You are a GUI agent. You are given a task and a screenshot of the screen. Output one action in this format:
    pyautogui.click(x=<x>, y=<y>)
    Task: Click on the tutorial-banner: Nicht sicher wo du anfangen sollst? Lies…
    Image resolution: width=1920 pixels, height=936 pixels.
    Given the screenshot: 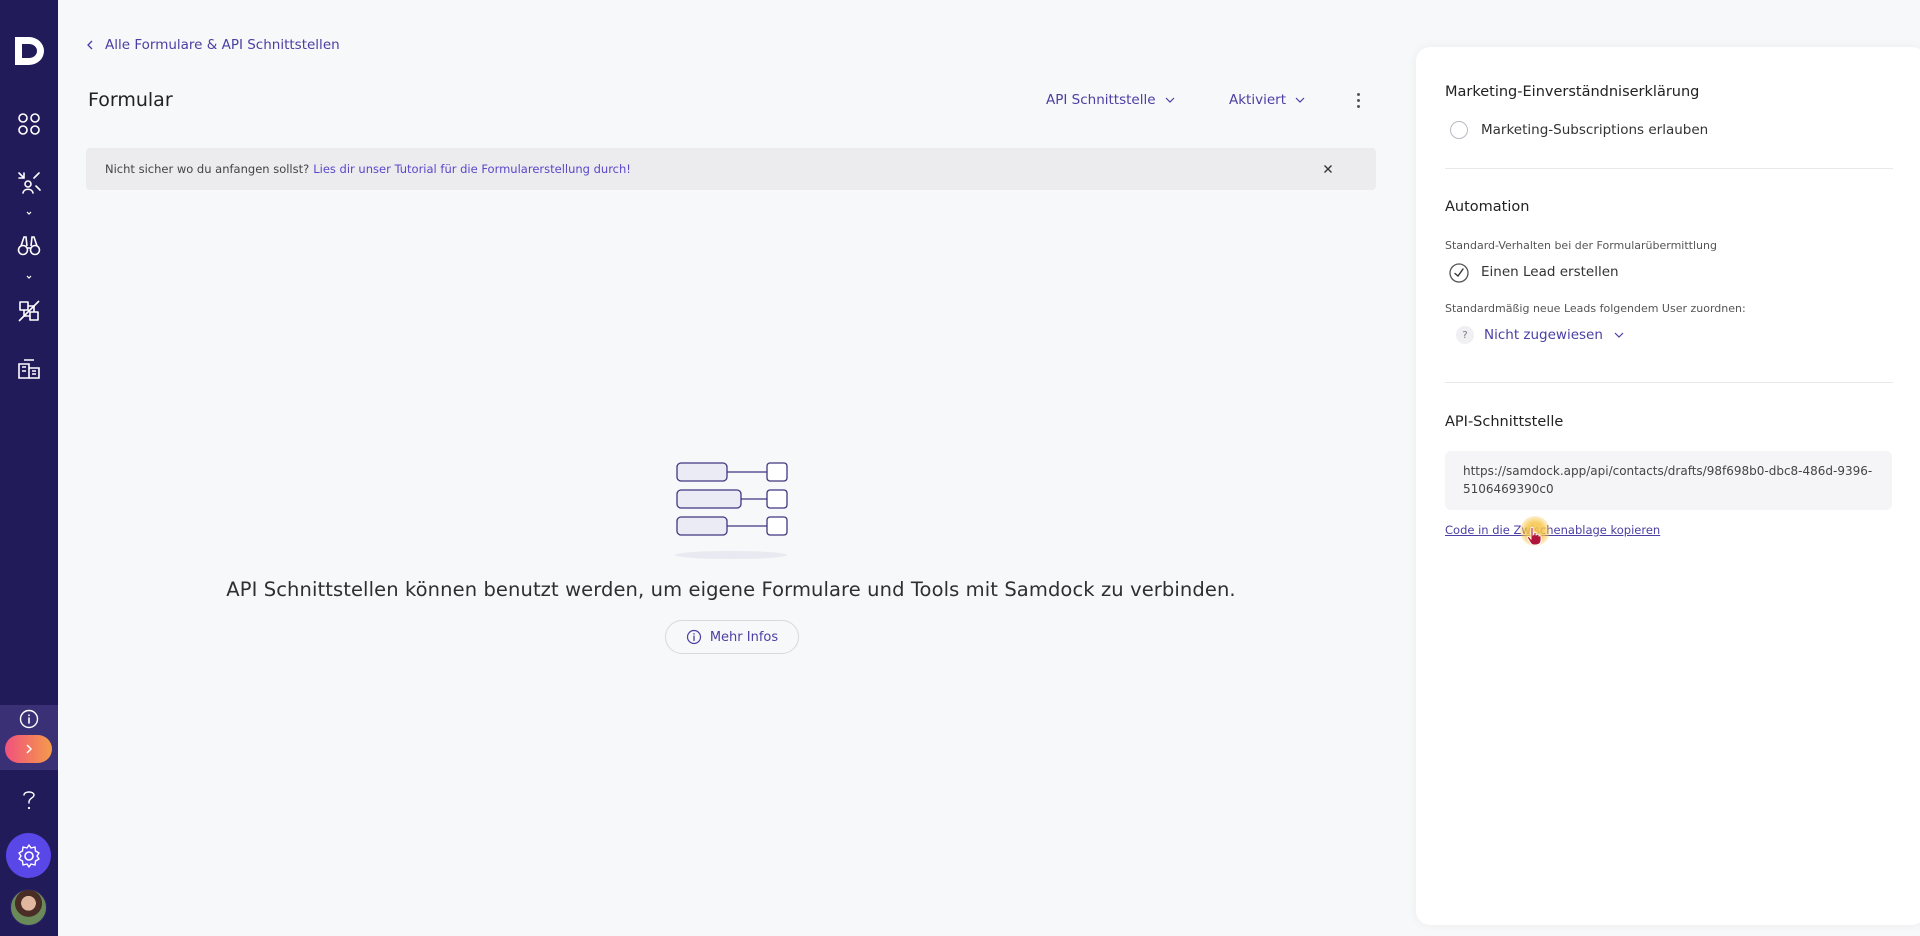 What is the action you would take?
    pyautogui.click(x=731, y=169)
    